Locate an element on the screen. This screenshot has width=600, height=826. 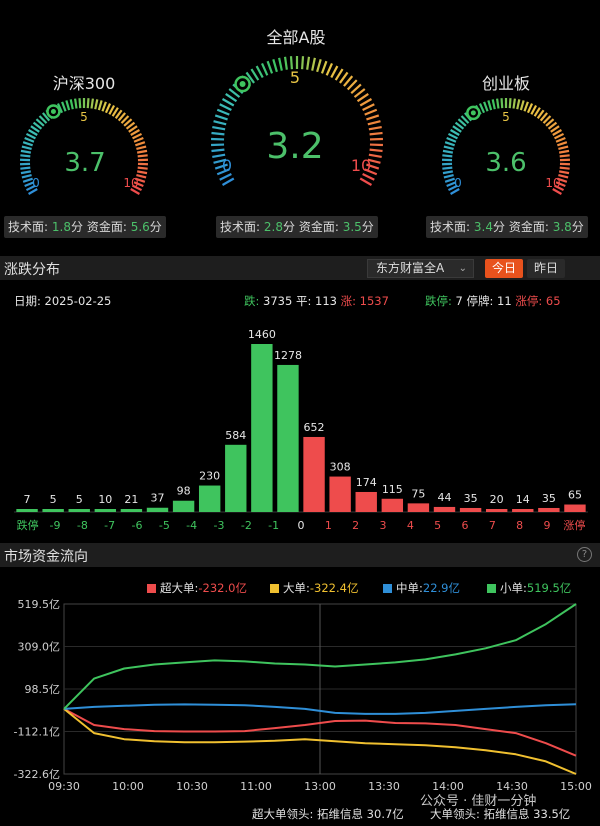
bar-value-label: 20 is located at coordinates (497, 499).